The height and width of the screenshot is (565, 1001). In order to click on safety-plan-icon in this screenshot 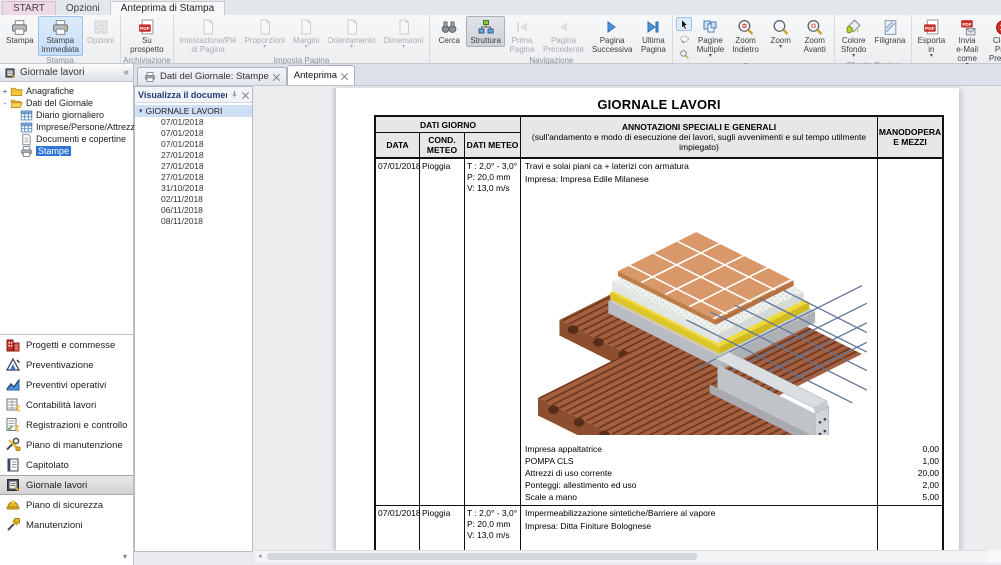, I will do `click(13, 505)`.